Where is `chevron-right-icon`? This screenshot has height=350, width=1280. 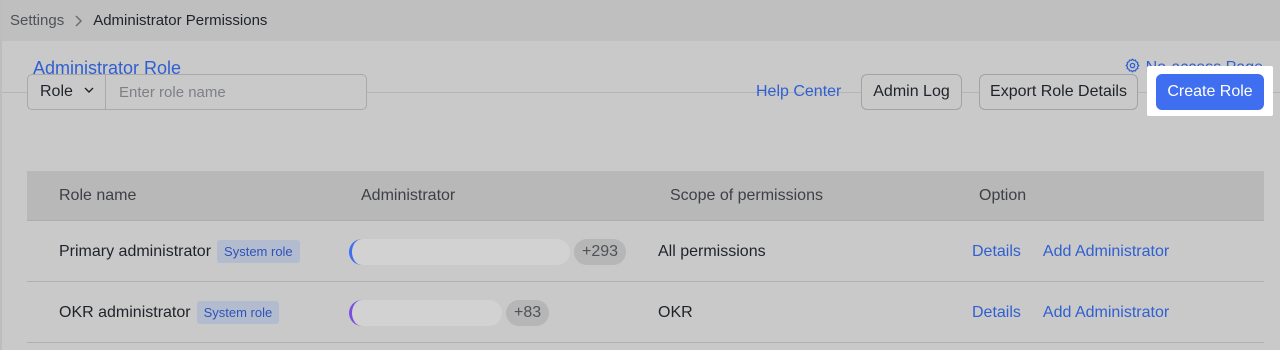 chevron-right-icon is located at coordinates (78, 20).